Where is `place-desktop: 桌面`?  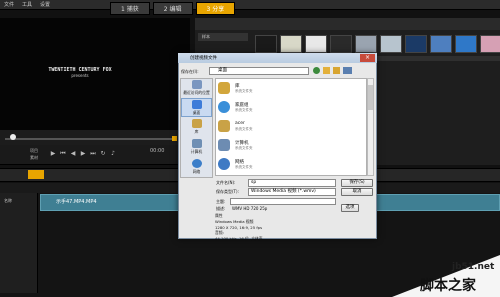
place-desktop: 桌面 is located at coordinates (196, 107).